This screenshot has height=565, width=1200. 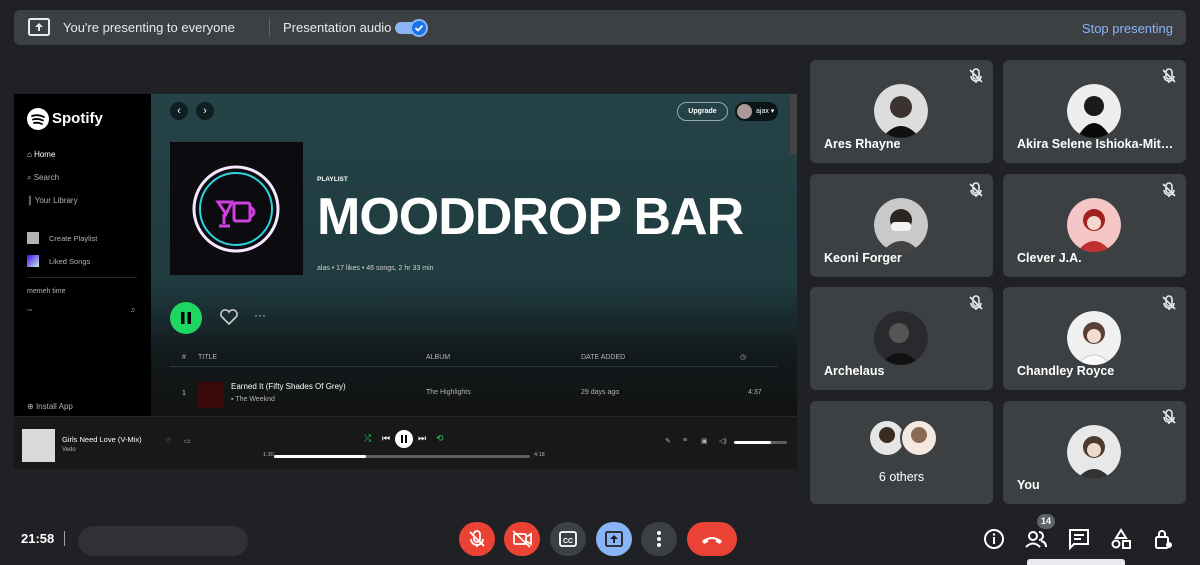 What do you see at coordinates (268, 455) in the screenshot?
I see `elapsed-time: 1:30` at bounding box center [268, 455].